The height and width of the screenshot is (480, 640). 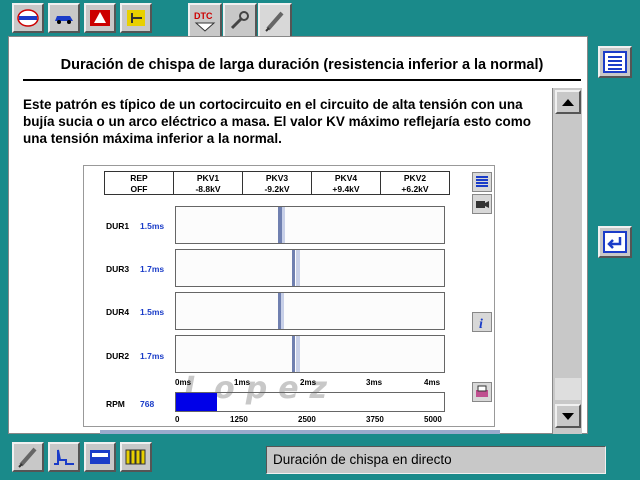 I want to click on trace-label: DUR1, so click(x=118, y=226).